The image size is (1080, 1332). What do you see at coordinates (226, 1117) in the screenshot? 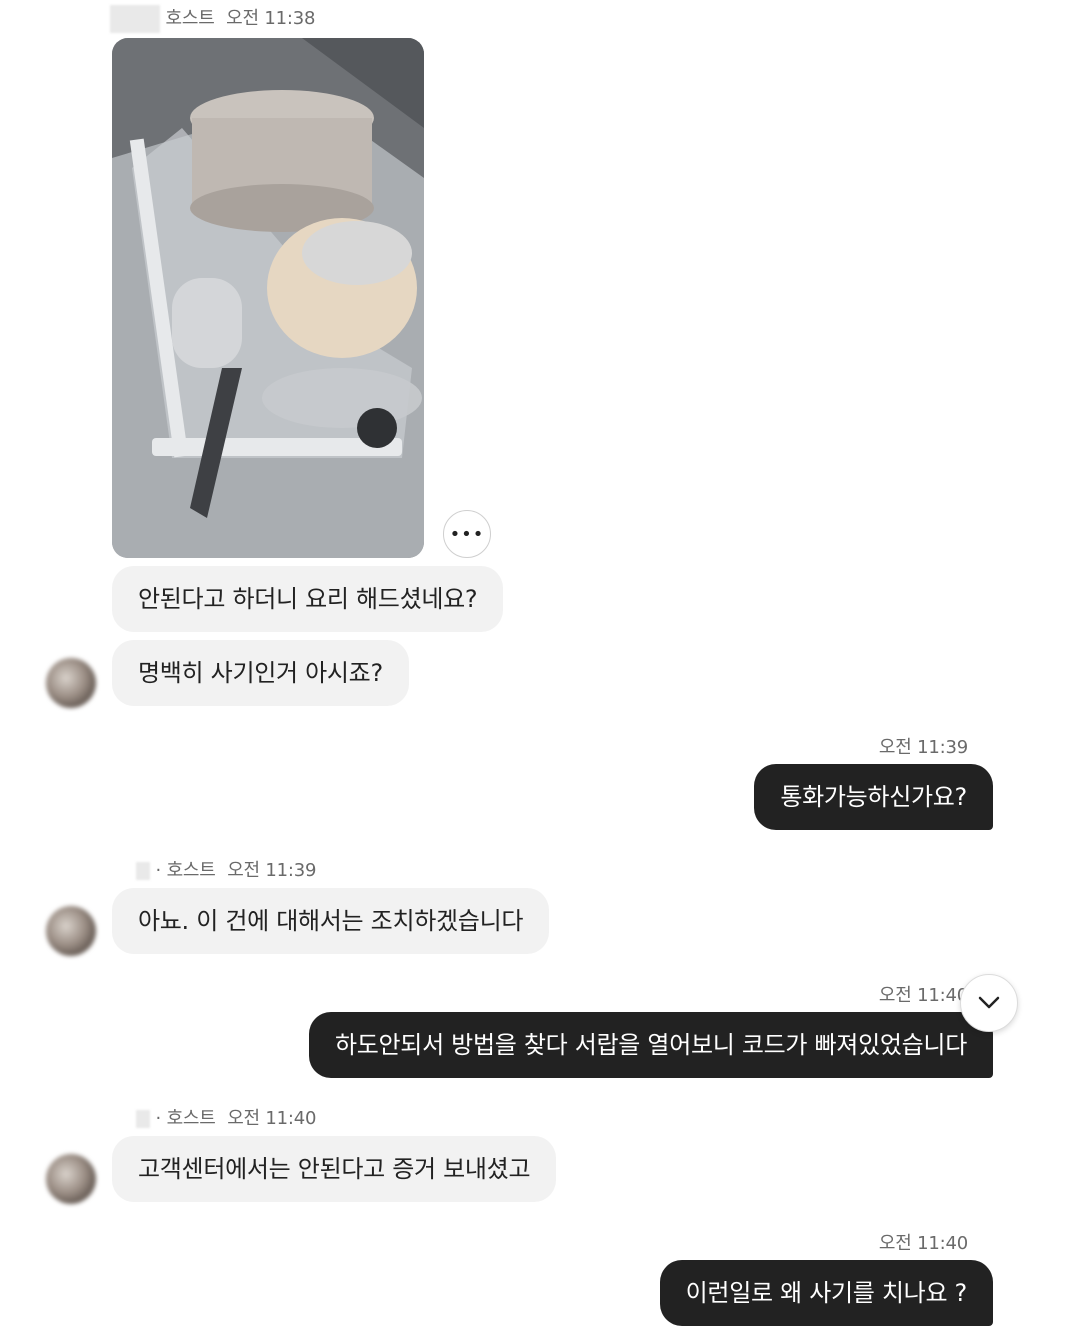
I see `message-header: · 호스트 오전 11:40` at bounding box center [226, 1117].